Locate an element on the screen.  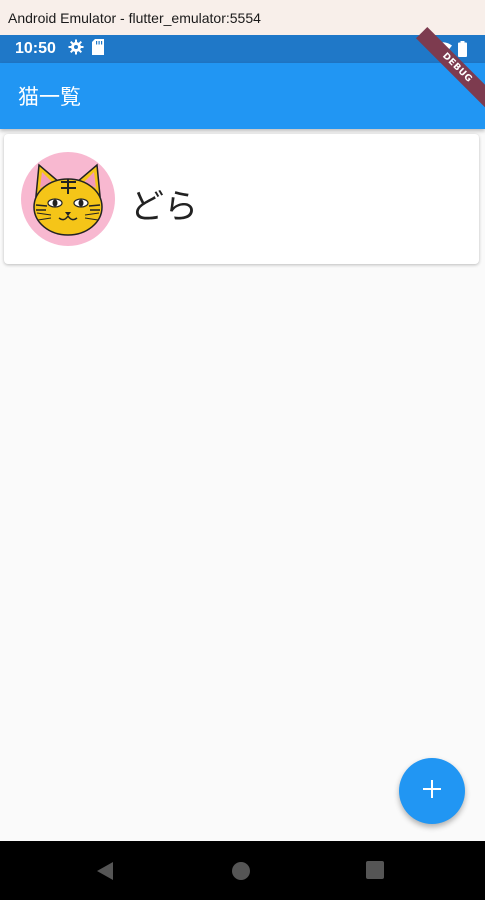
sd-card-icon is located at coordinates (97, 49).